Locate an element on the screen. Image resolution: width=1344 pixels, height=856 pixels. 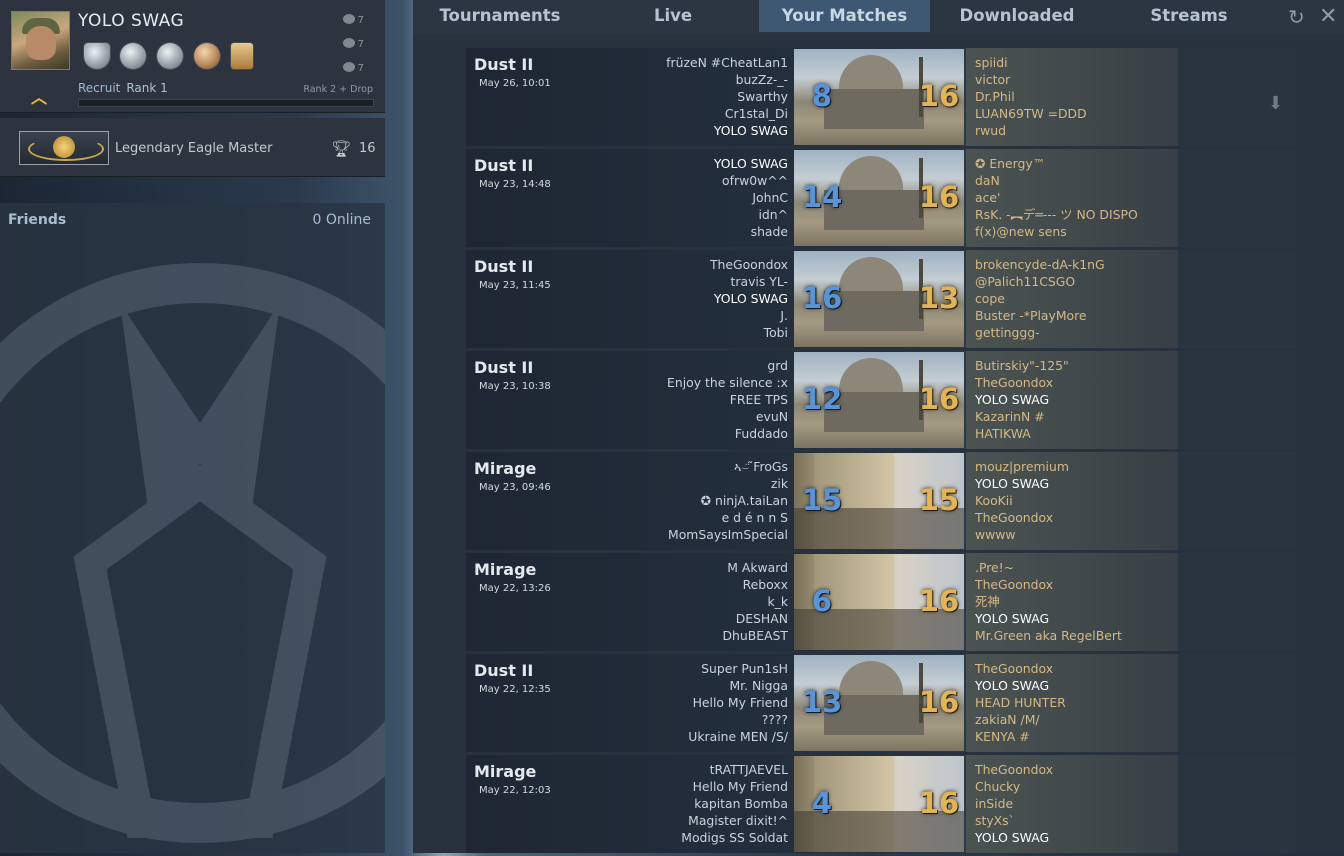
team1-player: früzeN #CheatLan1 is located at coordinates (727, 62).